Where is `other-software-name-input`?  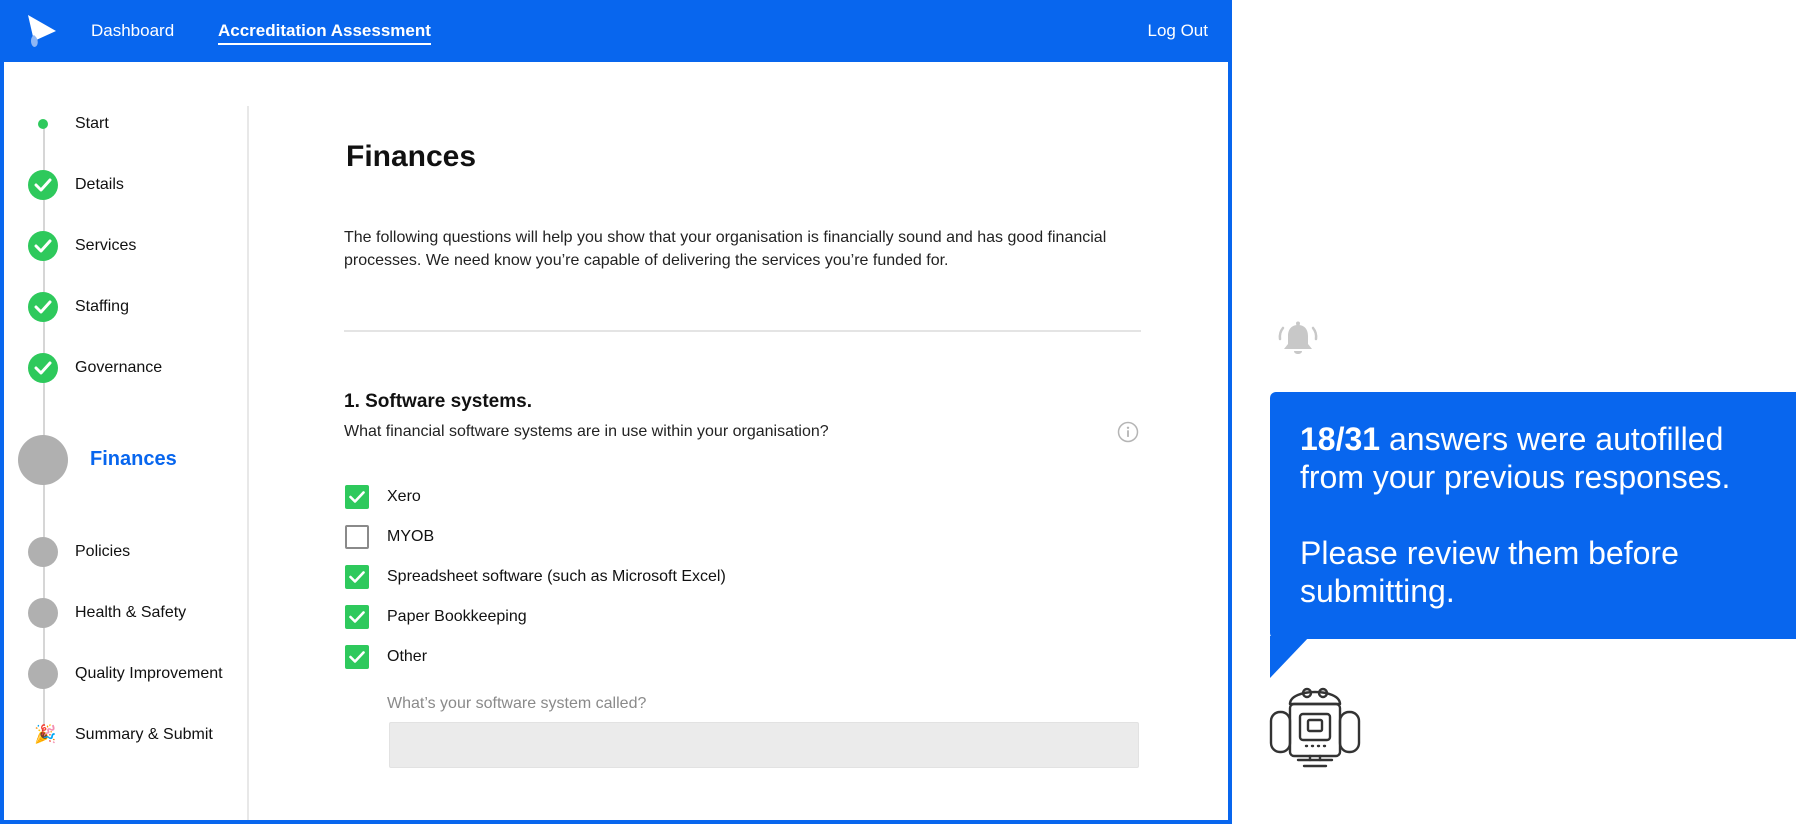
other-software-name-input is located at coordinates (764, 745).